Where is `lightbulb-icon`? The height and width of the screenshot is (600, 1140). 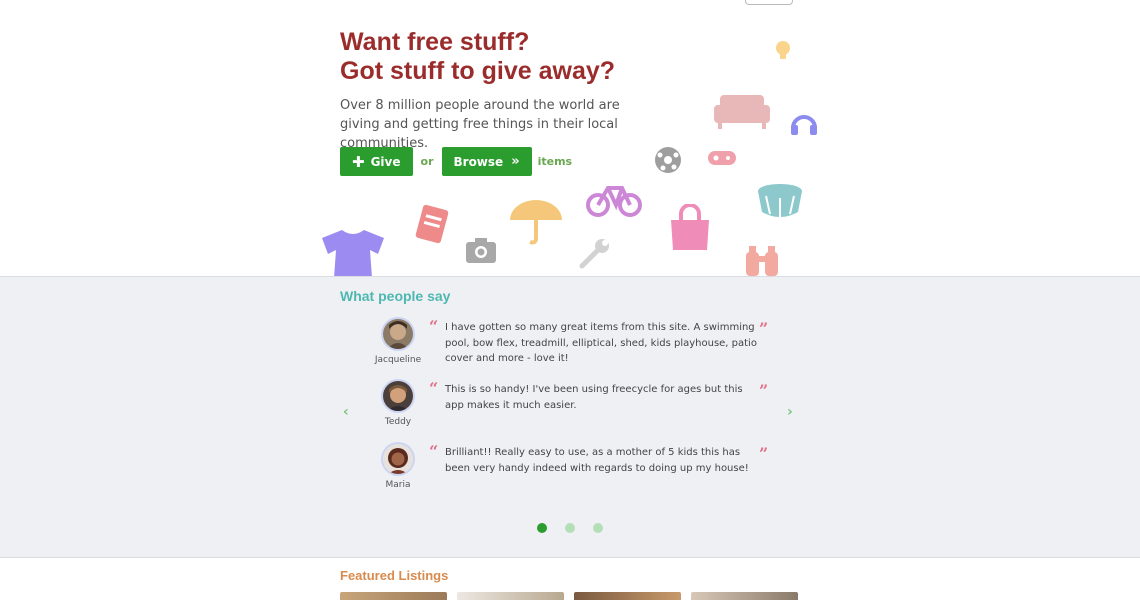 lightbulb-icon is located at coordinates (783, 50).